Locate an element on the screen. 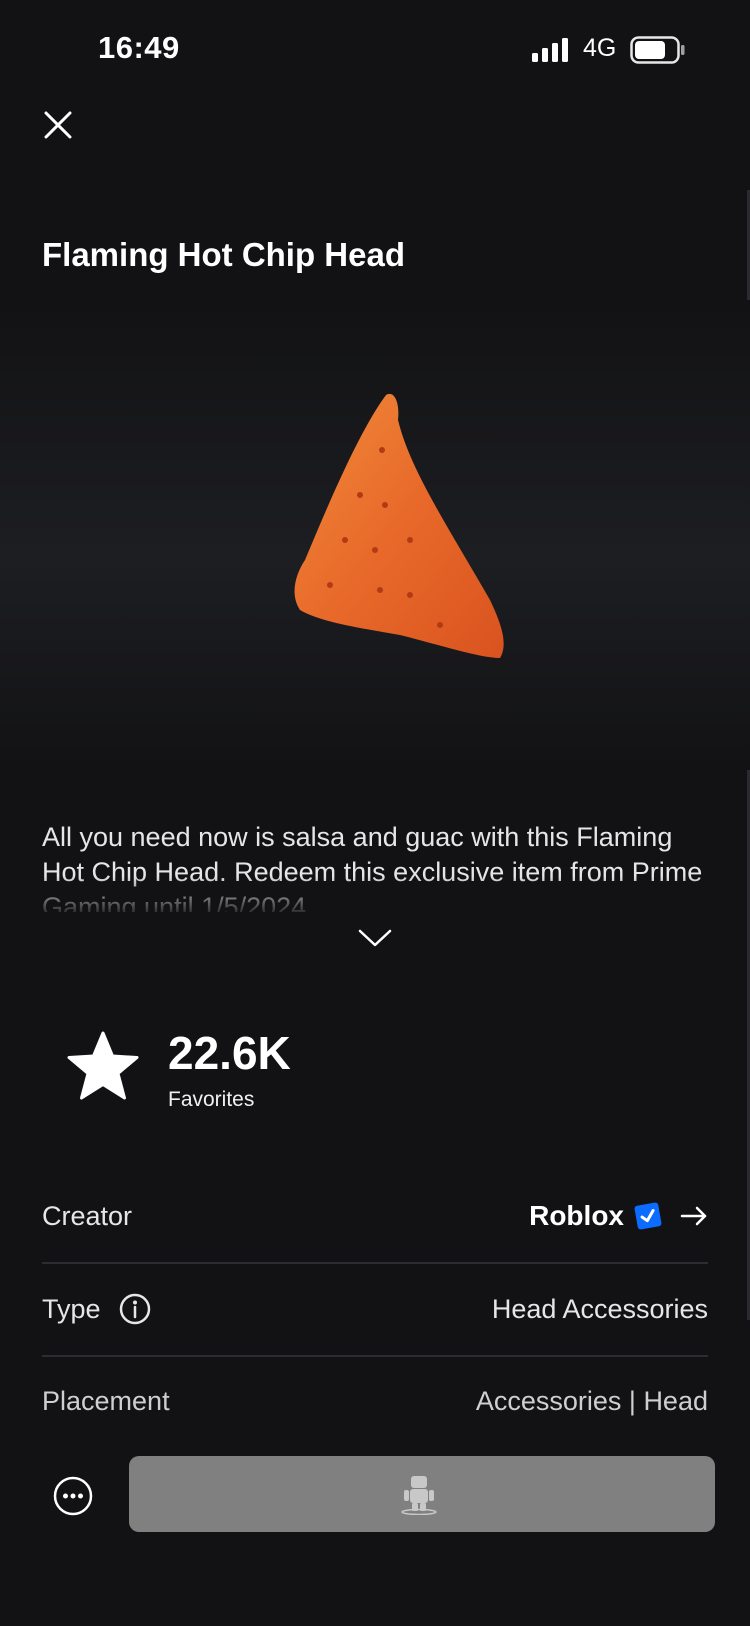 The image size is (750, 1626). close-icon is located at coordinates (58, 125).